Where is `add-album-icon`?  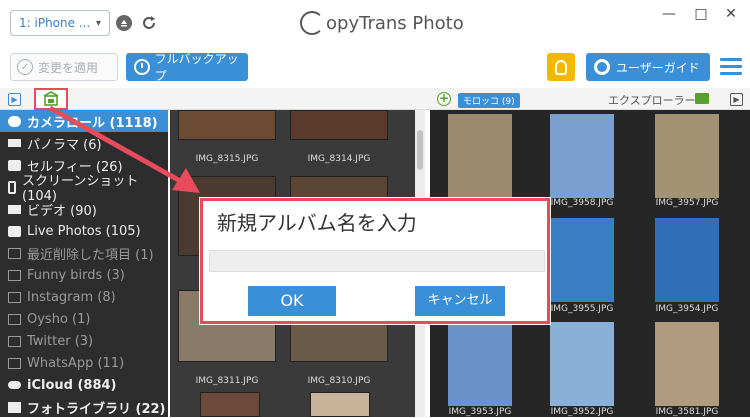
add-album-icon is located at coordinates (51, 98).